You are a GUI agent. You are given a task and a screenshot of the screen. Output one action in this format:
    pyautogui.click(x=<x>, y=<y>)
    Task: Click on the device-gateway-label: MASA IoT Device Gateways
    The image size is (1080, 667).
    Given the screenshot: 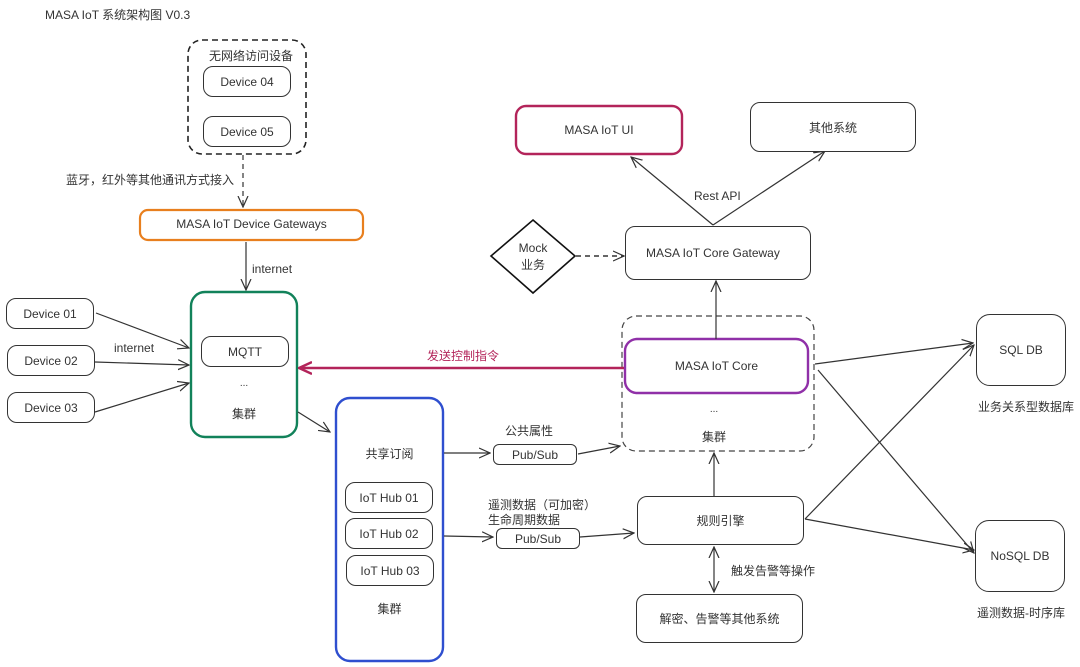 What is the action you would take?
    pyautogui.click(x=251, y=224)
    